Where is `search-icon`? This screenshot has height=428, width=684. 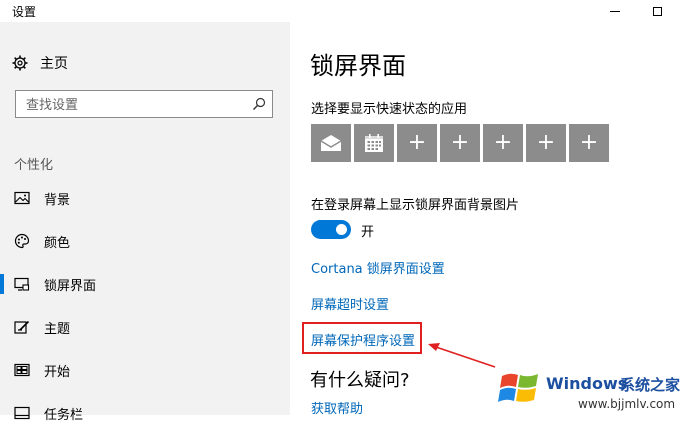
search-icon is located at coordinates (259, 104).